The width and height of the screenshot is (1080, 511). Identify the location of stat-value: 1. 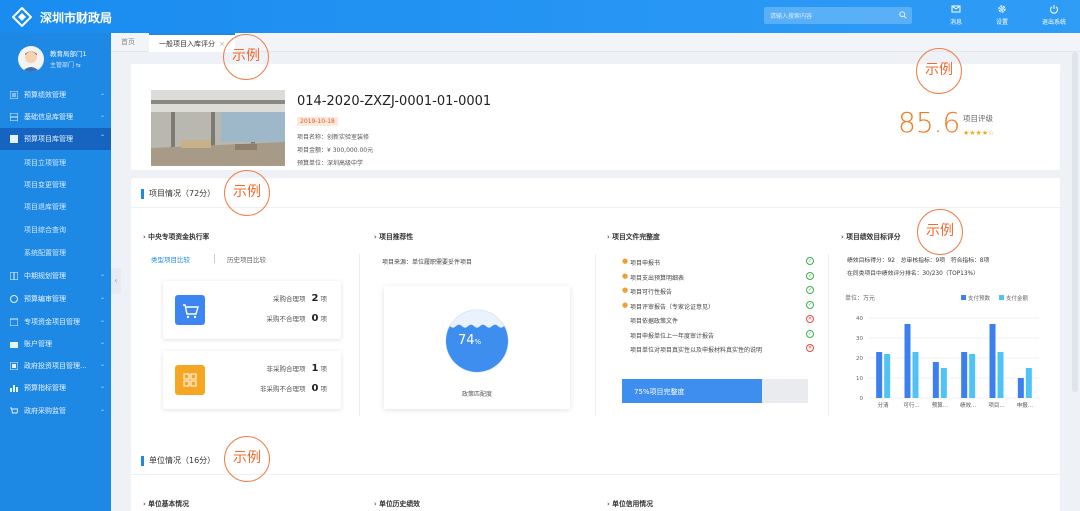
(315, 368).